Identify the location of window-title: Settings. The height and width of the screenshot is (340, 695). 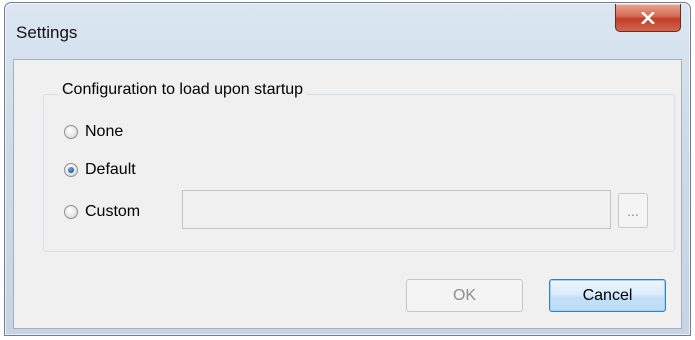
(47, 32).